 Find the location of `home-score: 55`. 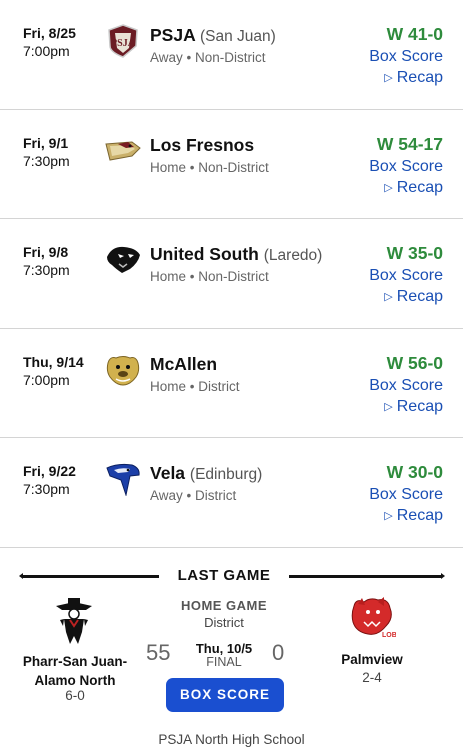

home-score: 55 is located at coordinates (158, 652).